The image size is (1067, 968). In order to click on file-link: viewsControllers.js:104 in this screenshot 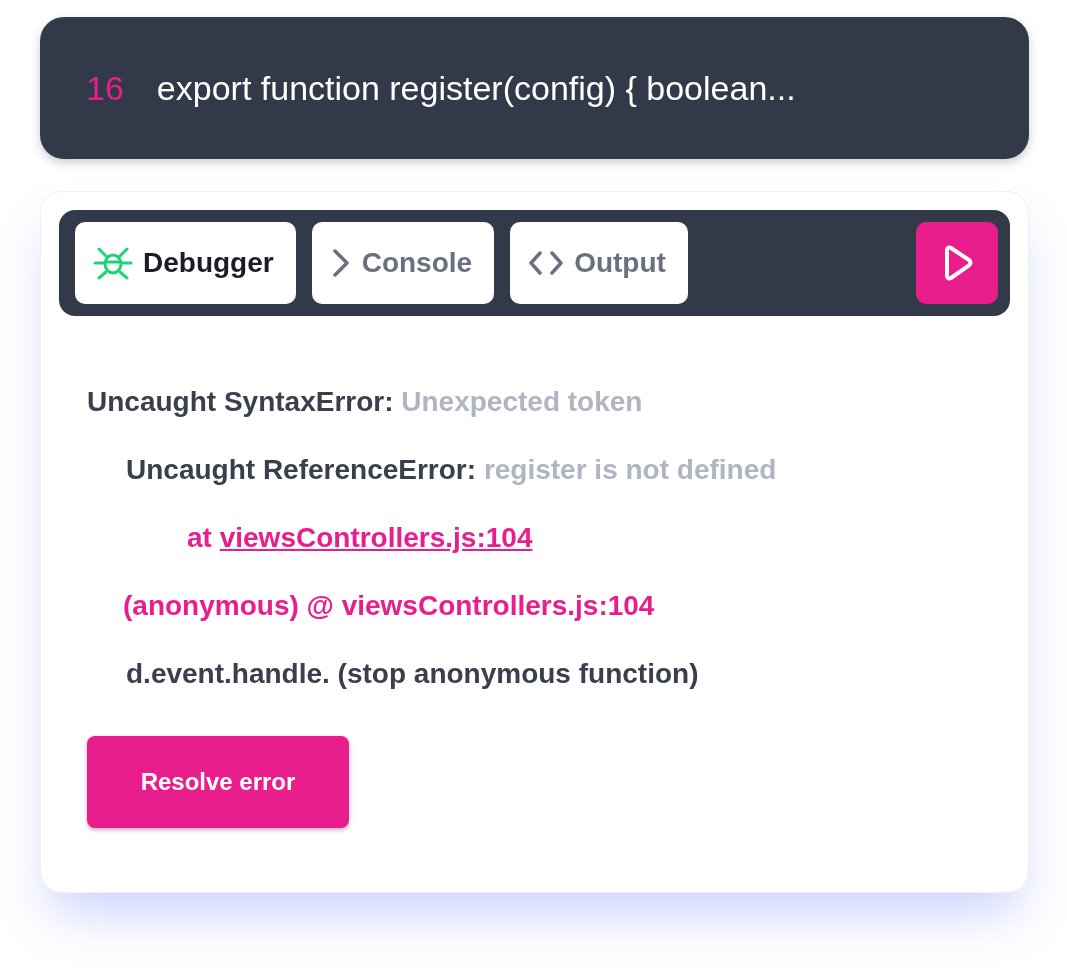, I will do `click(376, 537)`.